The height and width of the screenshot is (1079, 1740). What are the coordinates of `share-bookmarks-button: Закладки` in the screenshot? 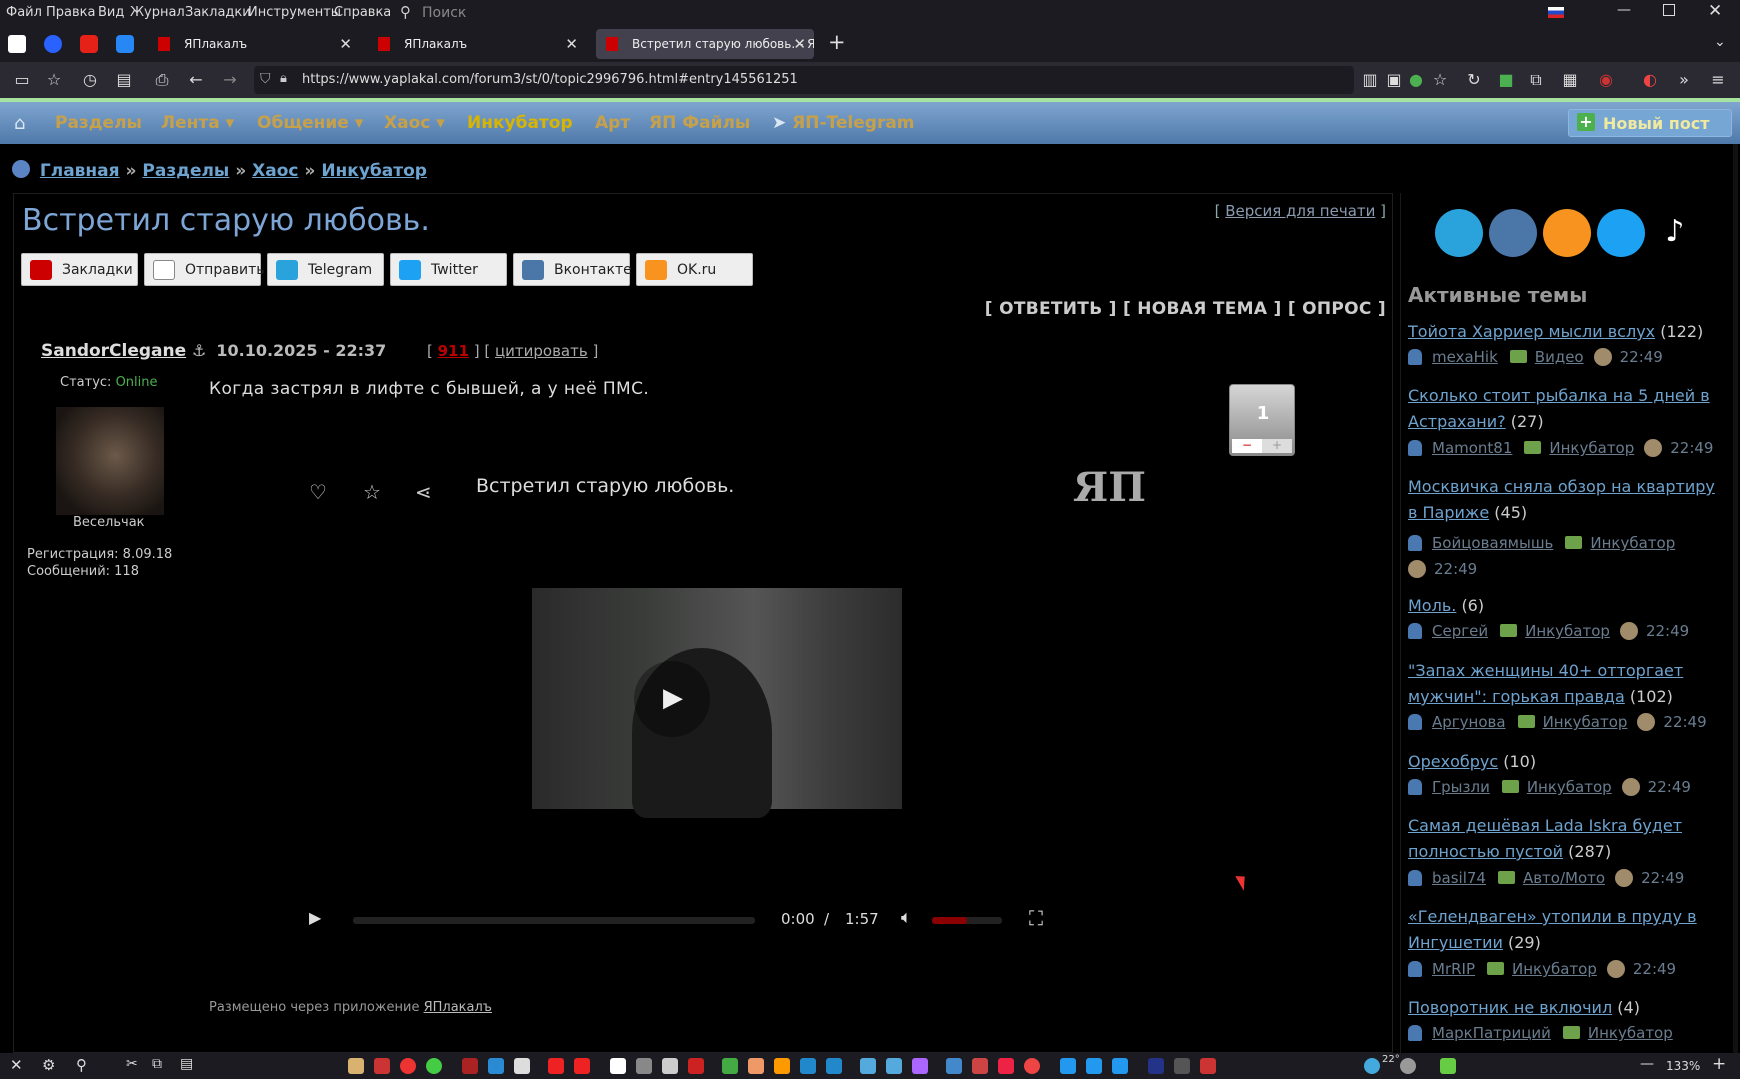 It's located at (79, 269).